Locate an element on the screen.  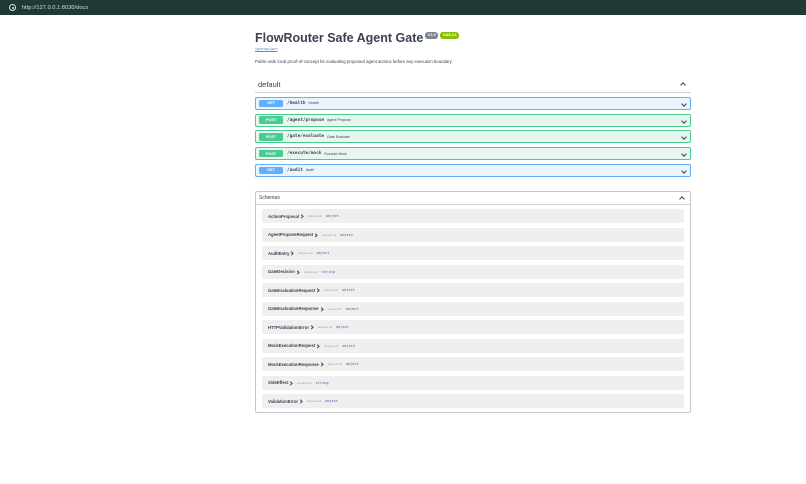
operation-post-execute-mock: POST /execute/mock Execute Mock is located at coordinates (473, 154).